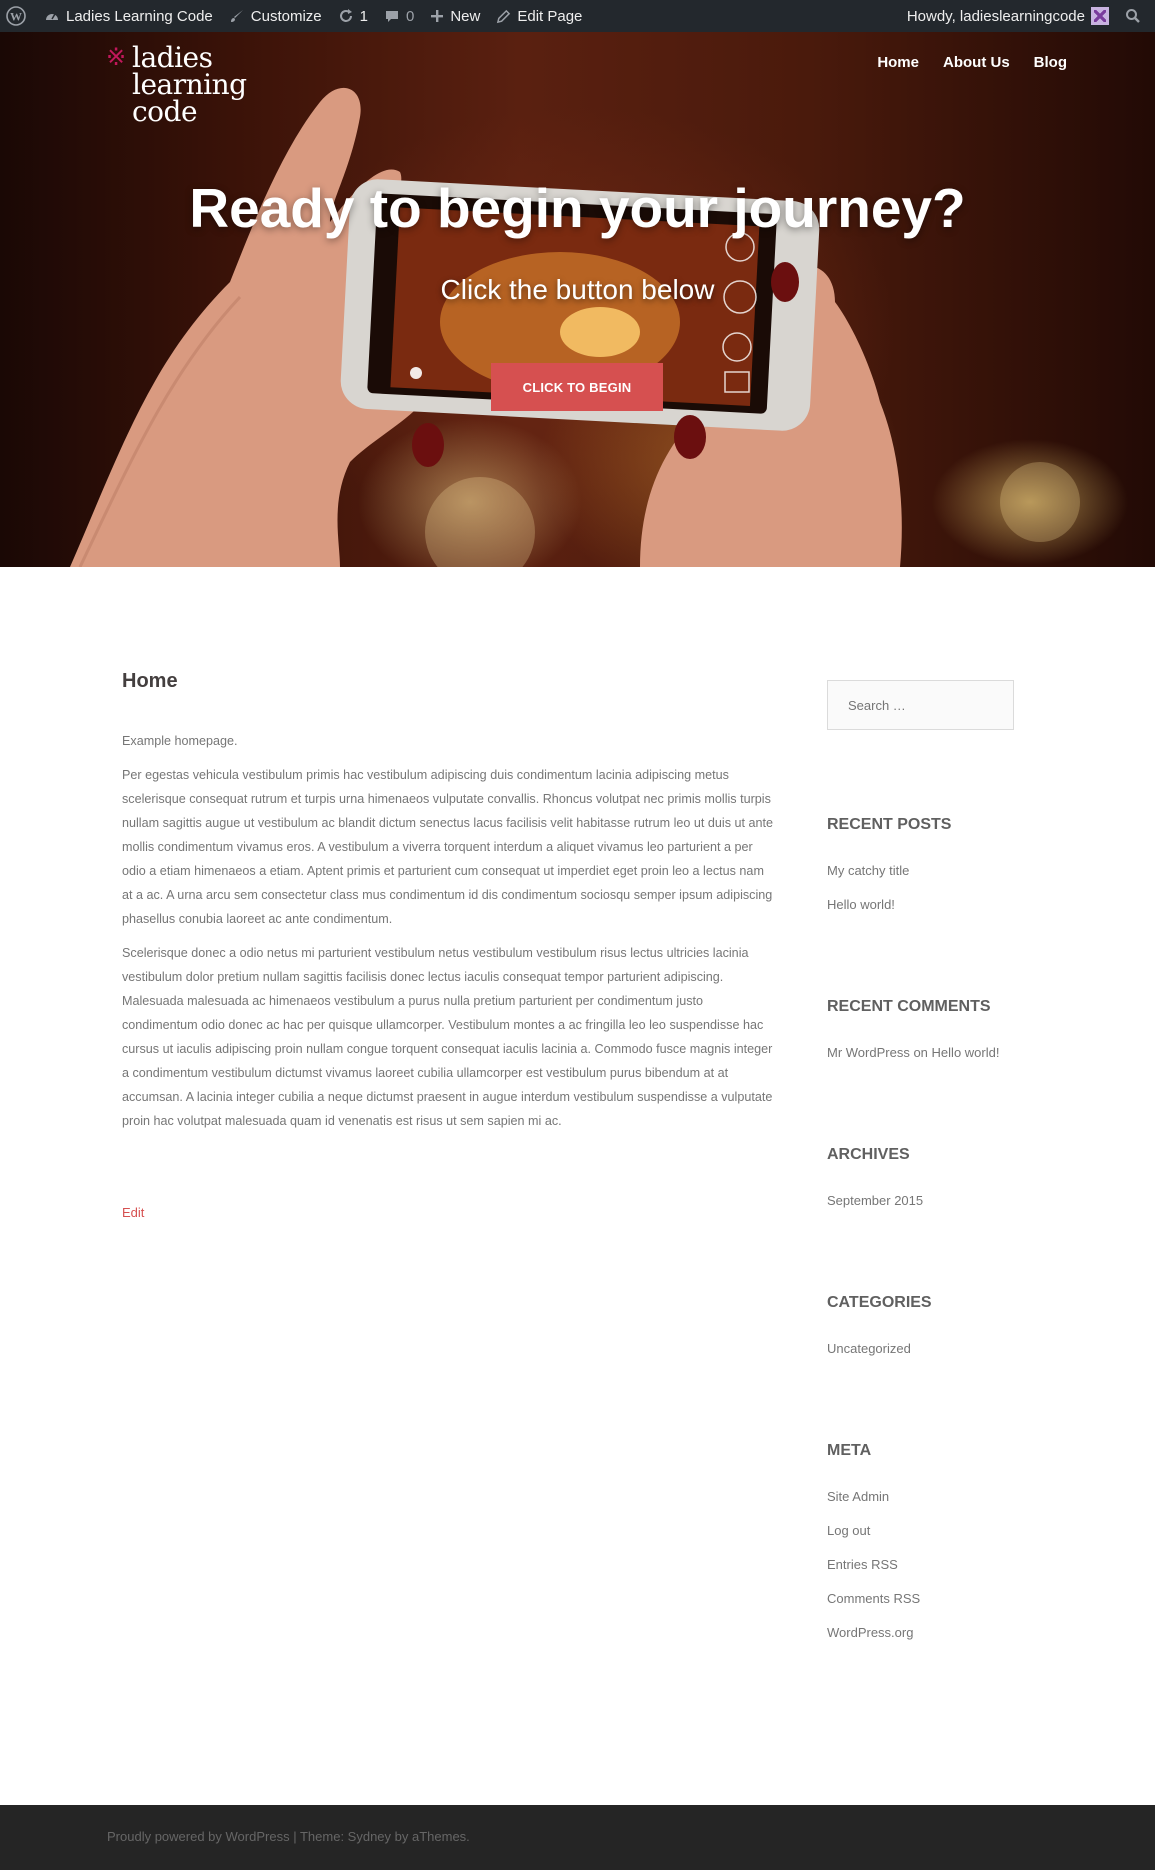 This screenshot has height=1870, width=1155. I want to click on nav-home: Home, so click(898, 62).